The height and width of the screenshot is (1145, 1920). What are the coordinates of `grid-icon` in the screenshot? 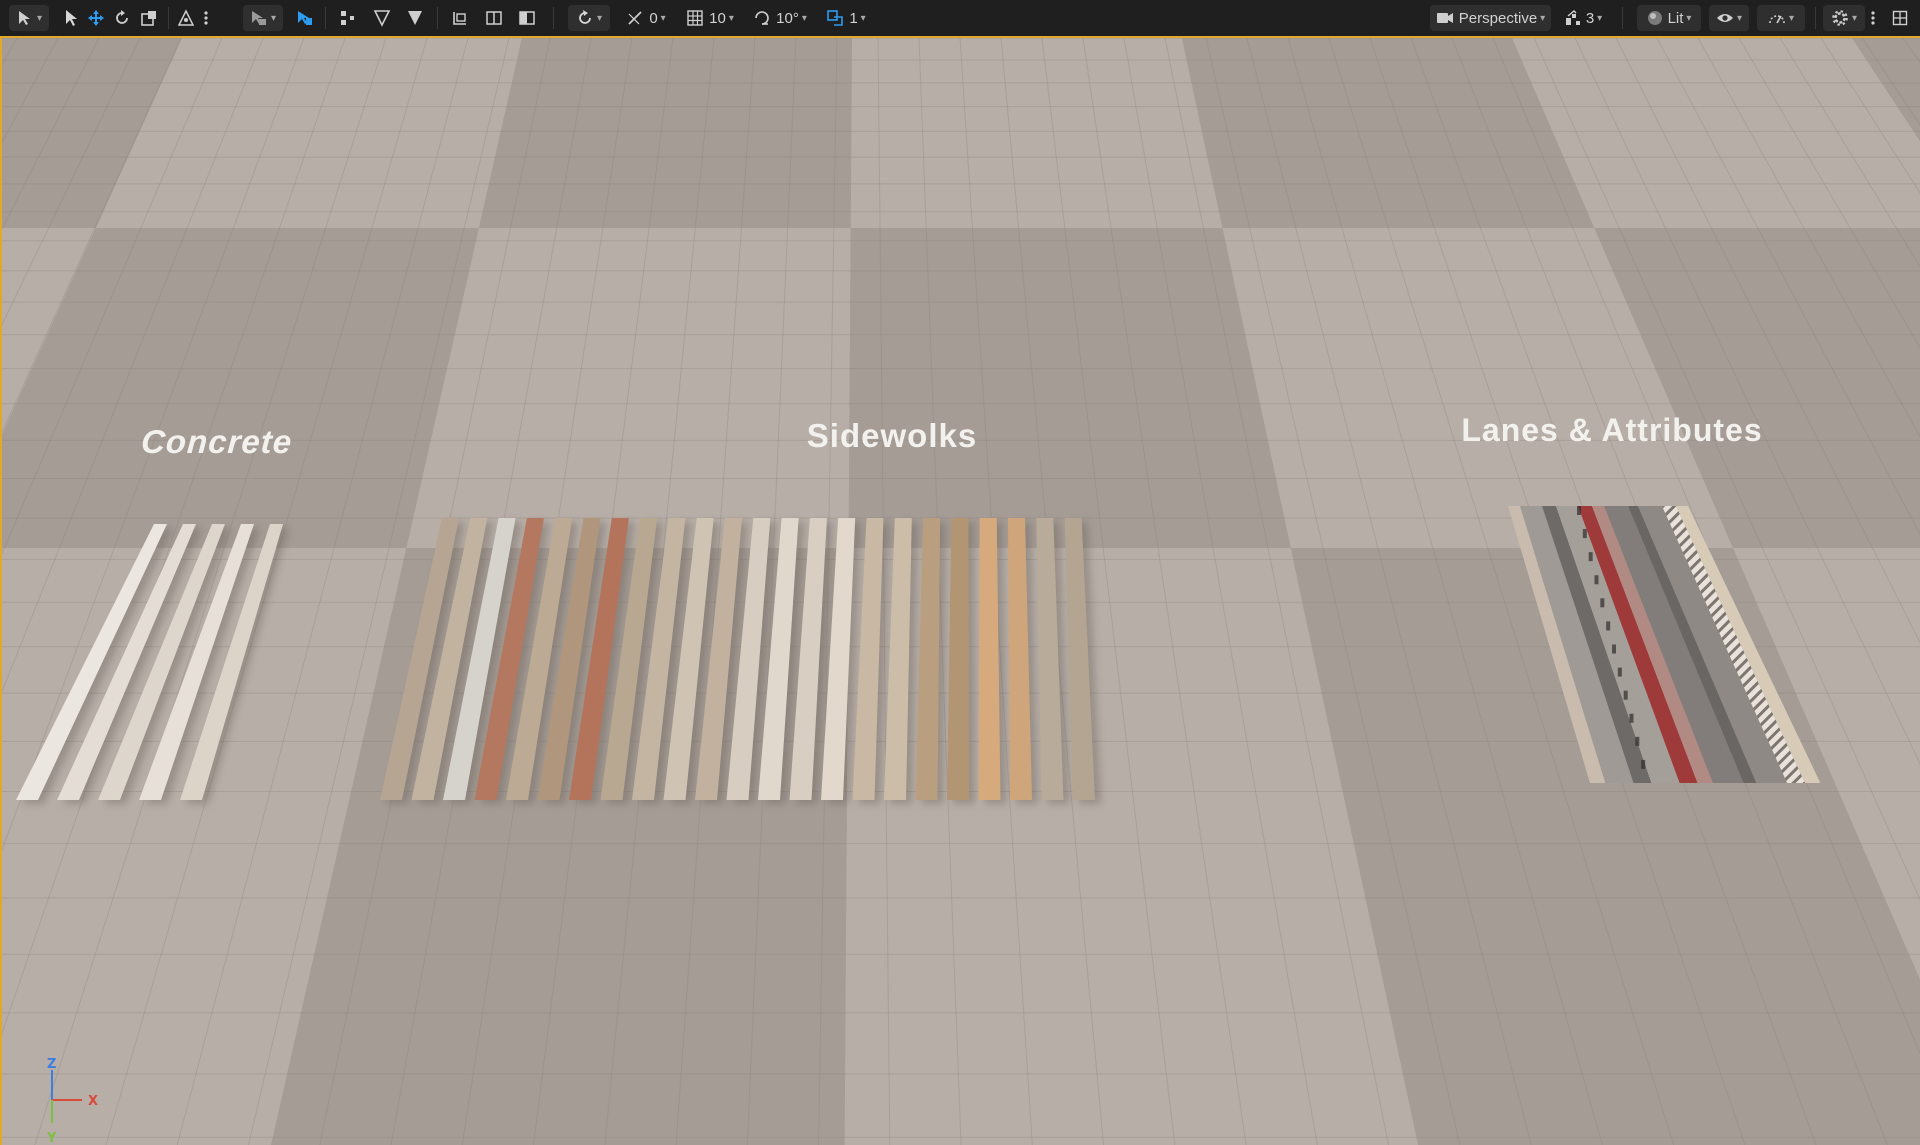 It's located at (695, 18).